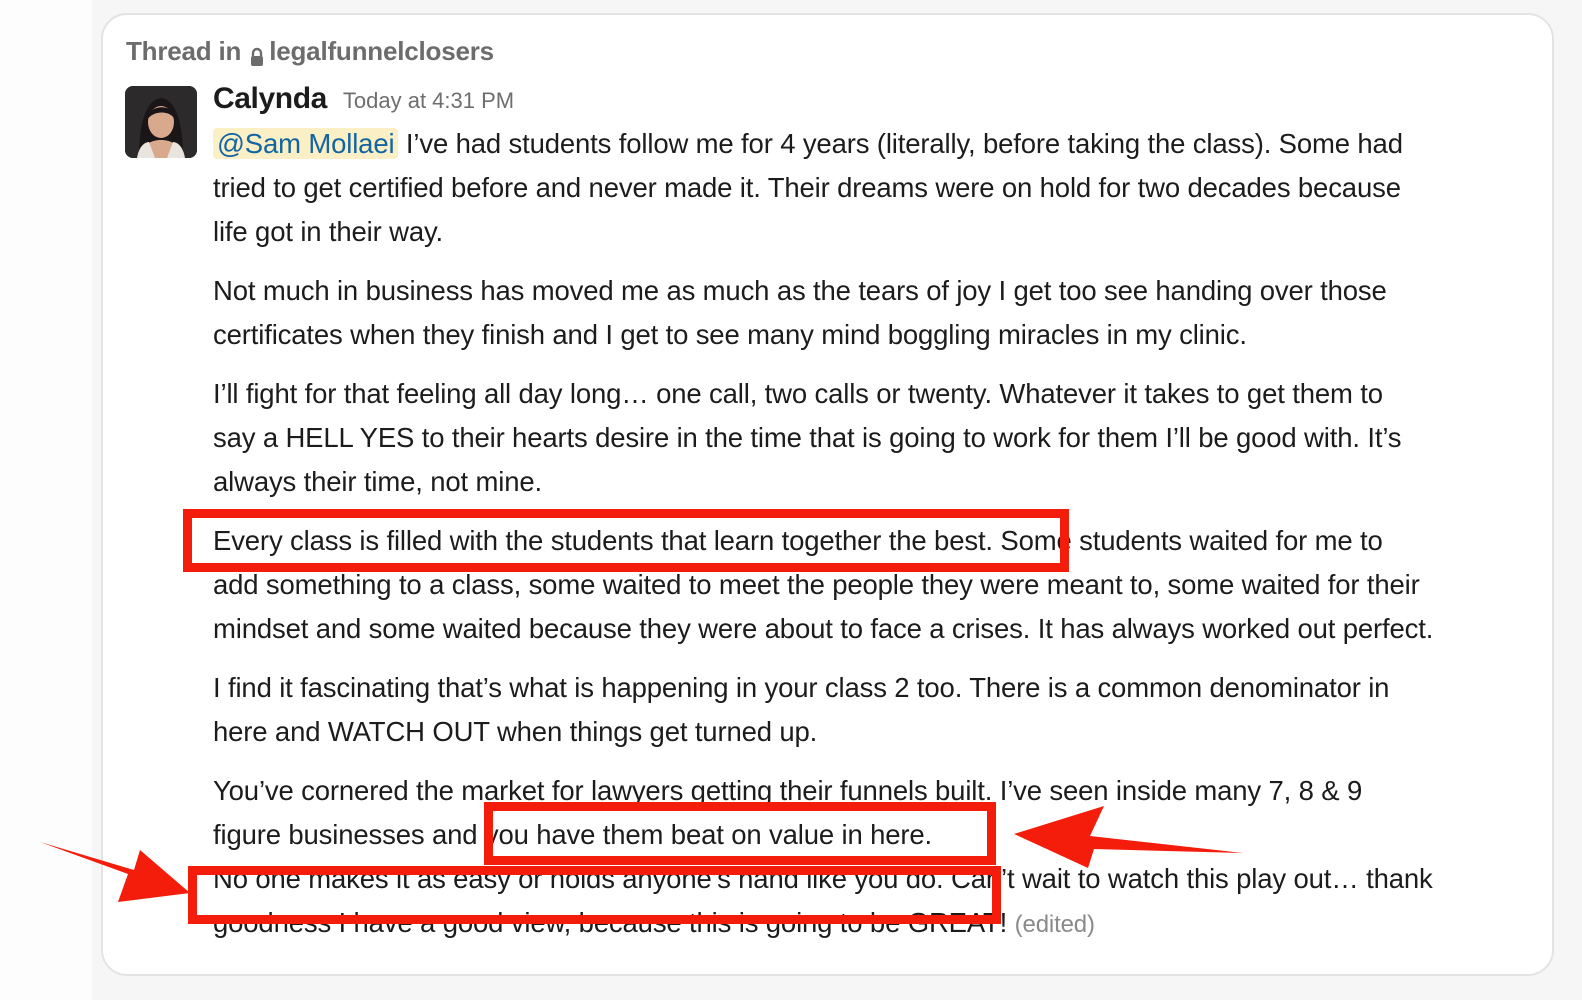  Describe the element at coordinates (641, 854) in the screenshot. I see `annotation-arrow-right-icon` at that location.